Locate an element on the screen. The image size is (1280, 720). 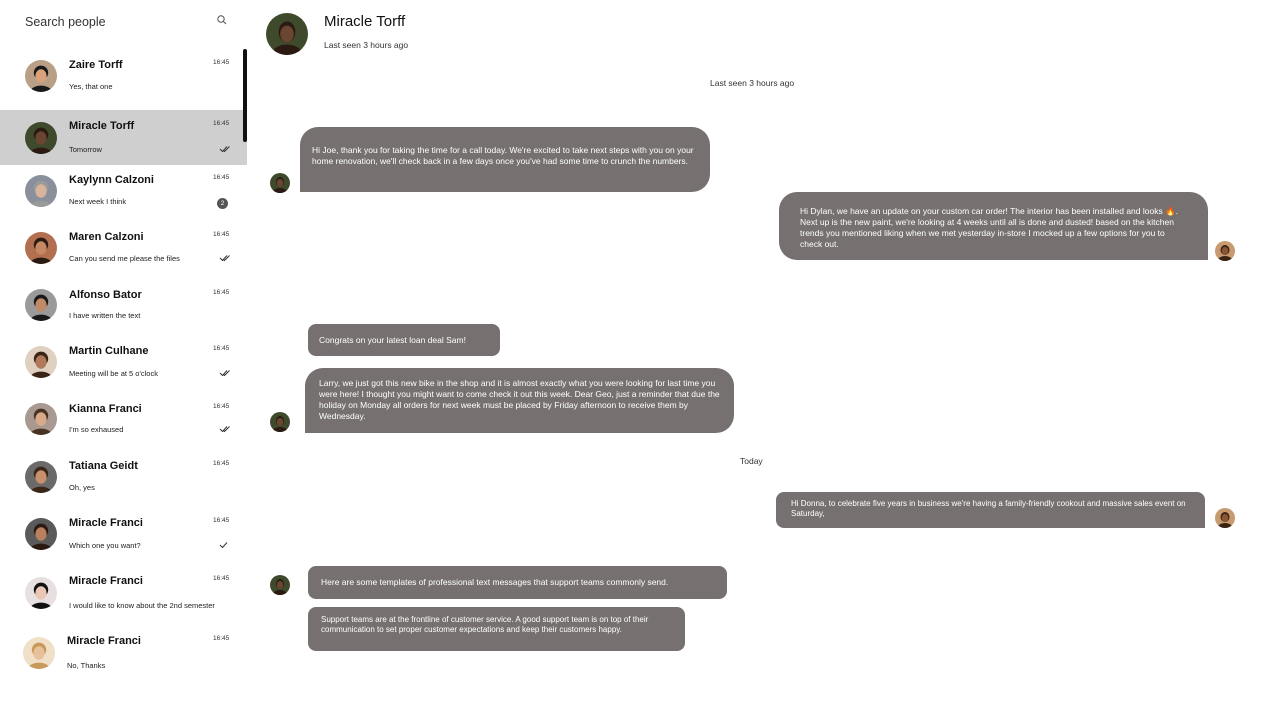
message-preview: Which one you want? is located at coordinates (105, 545).